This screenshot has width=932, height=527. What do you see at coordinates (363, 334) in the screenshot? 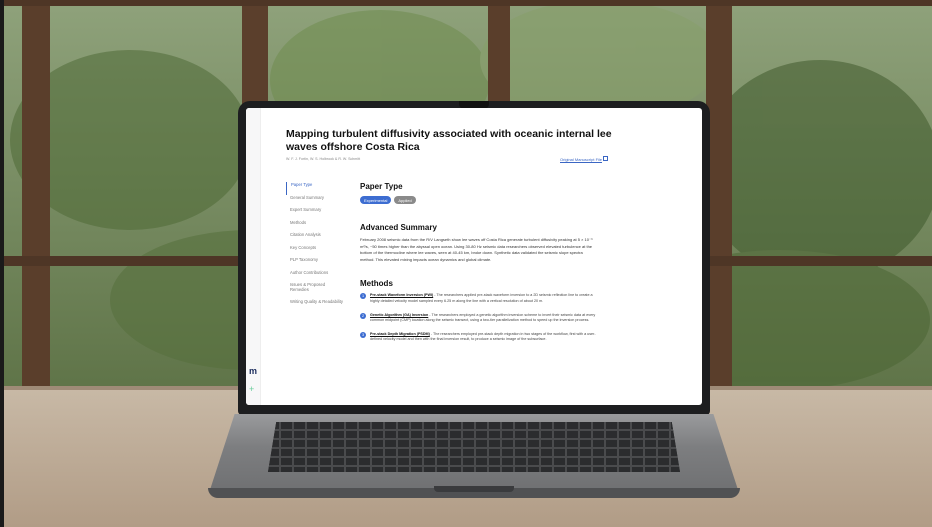
I see `method-number-badge: 3` at bounding box center [363, 334].